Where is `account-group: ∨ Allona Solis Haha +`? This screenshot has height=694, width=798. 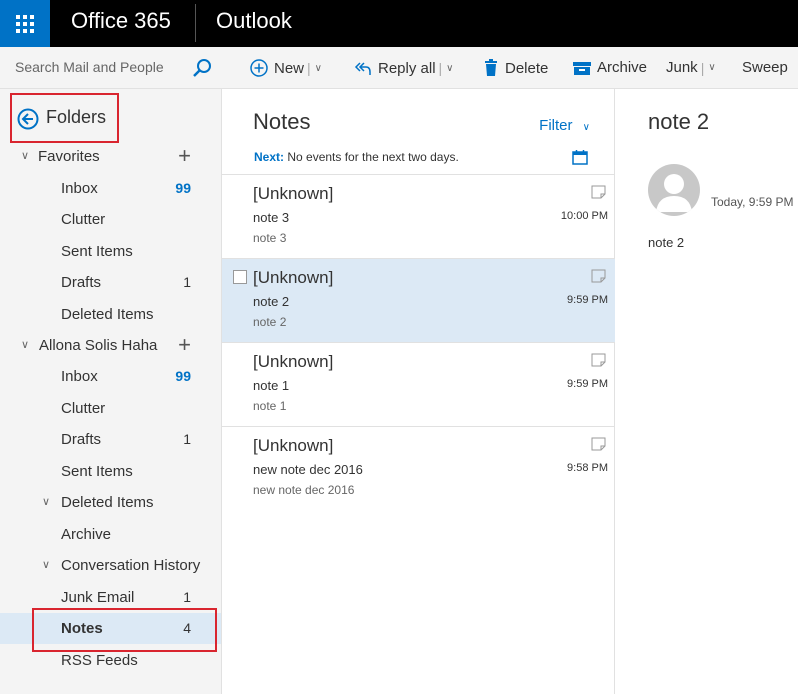
account-group: ∨ Allona Solis Haha + is located at coordinates (110, 345).